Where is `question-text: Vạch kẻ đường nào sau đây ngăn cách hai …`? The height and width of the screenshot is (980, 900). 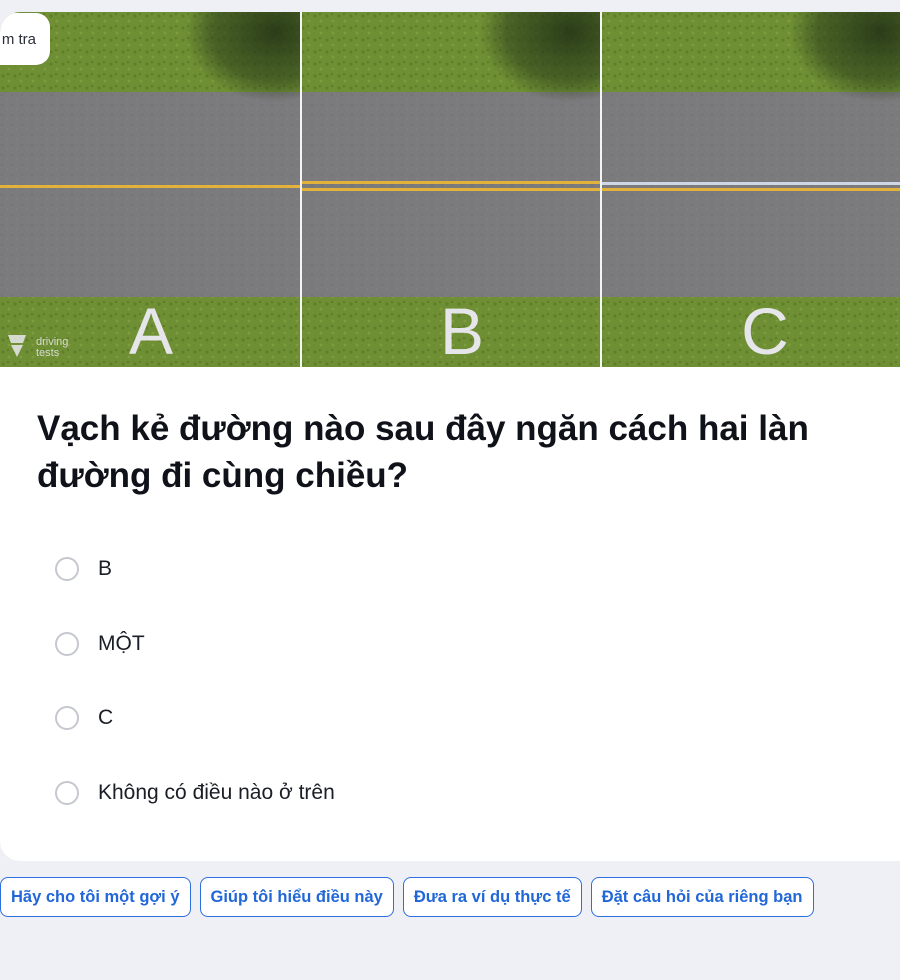 question-text: Vạch kẻ đường nào sau đây ngăn cách hai … is located at coordinates (423, 452).